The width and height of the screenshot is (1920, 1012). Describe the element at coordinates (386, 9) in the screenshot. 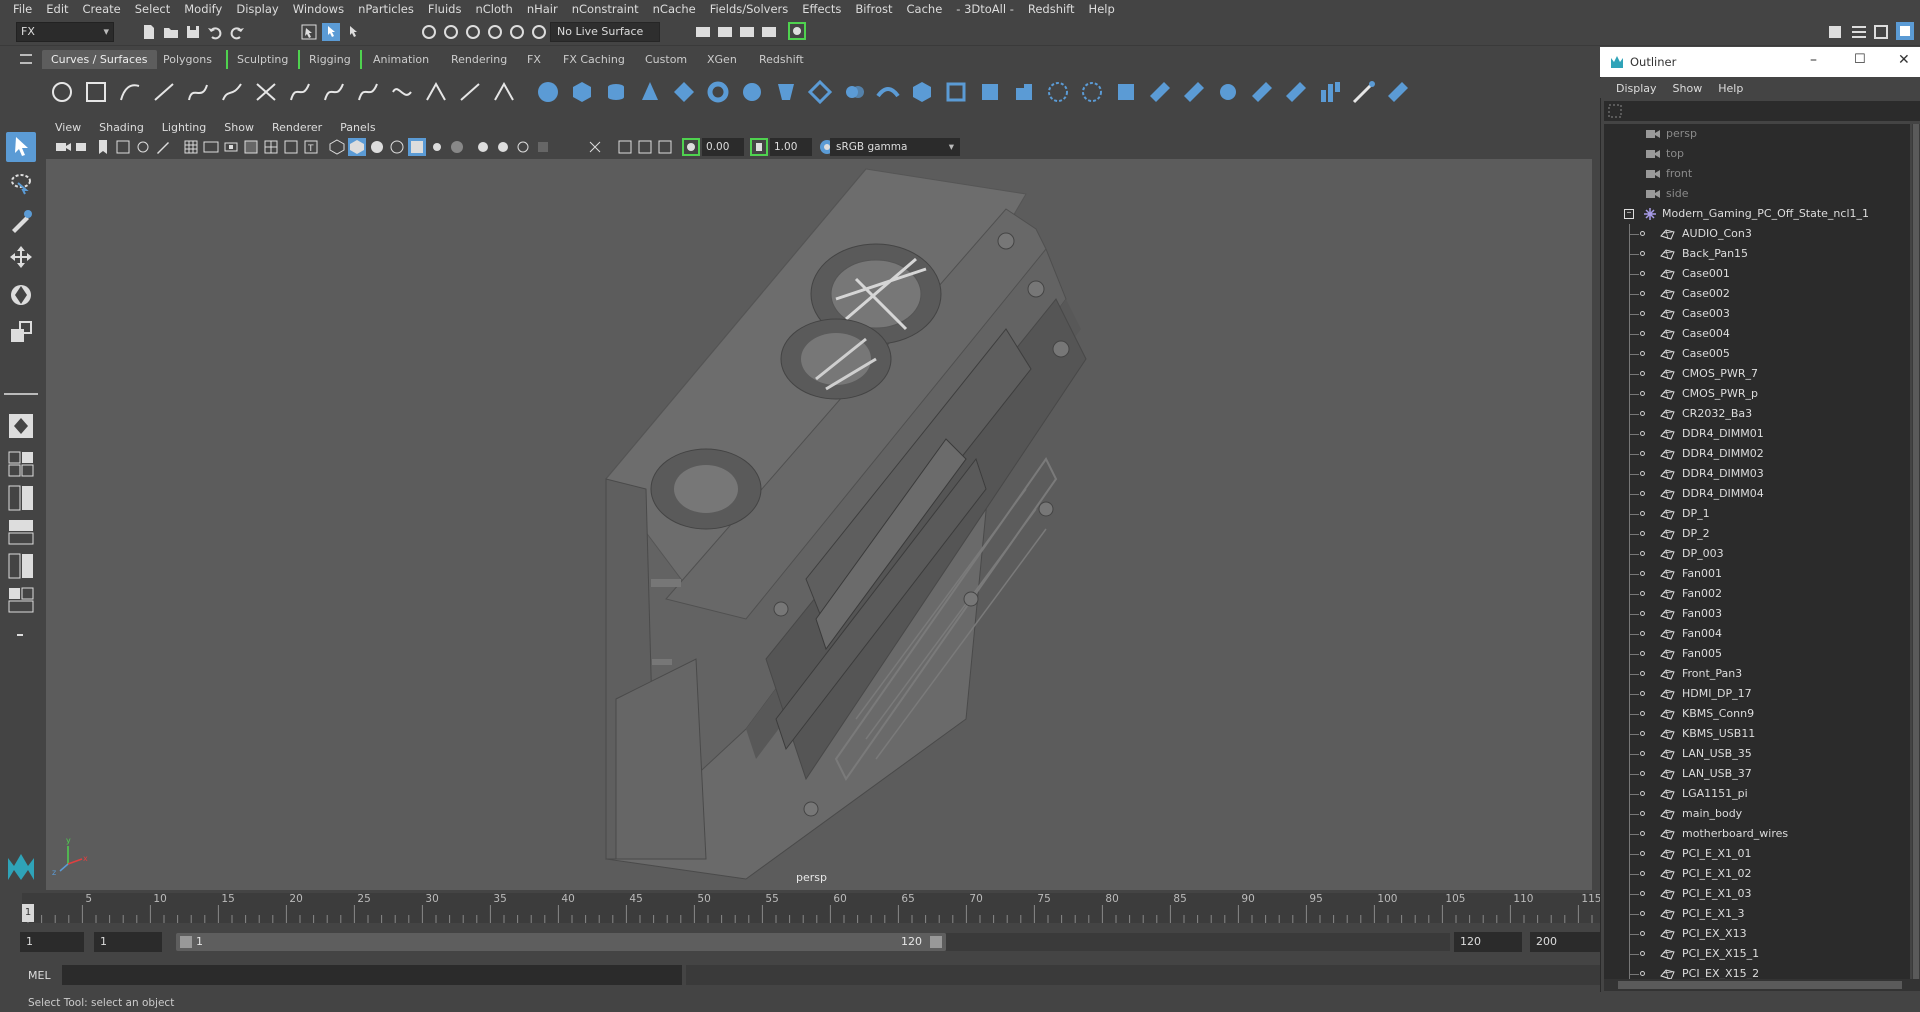

I see `menu-item-nparticles: nParticles` at that location.